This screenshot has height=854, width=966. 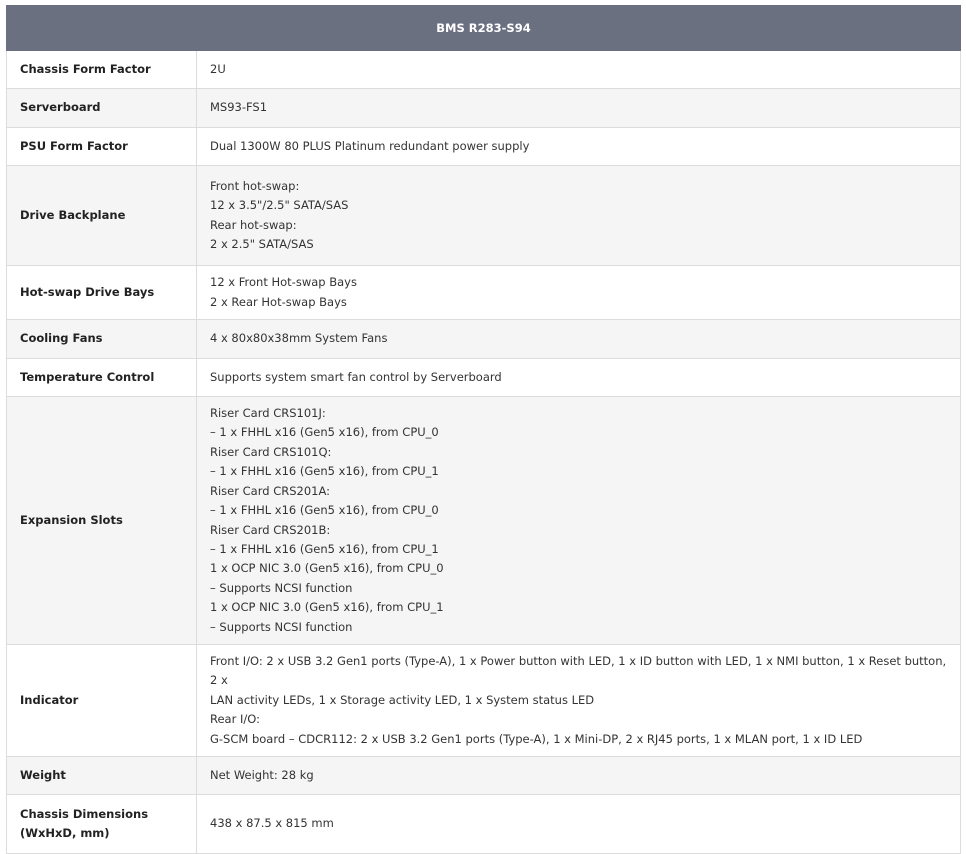 I want to click on spec-label: Temperature Control, so click(x=101, y=377).